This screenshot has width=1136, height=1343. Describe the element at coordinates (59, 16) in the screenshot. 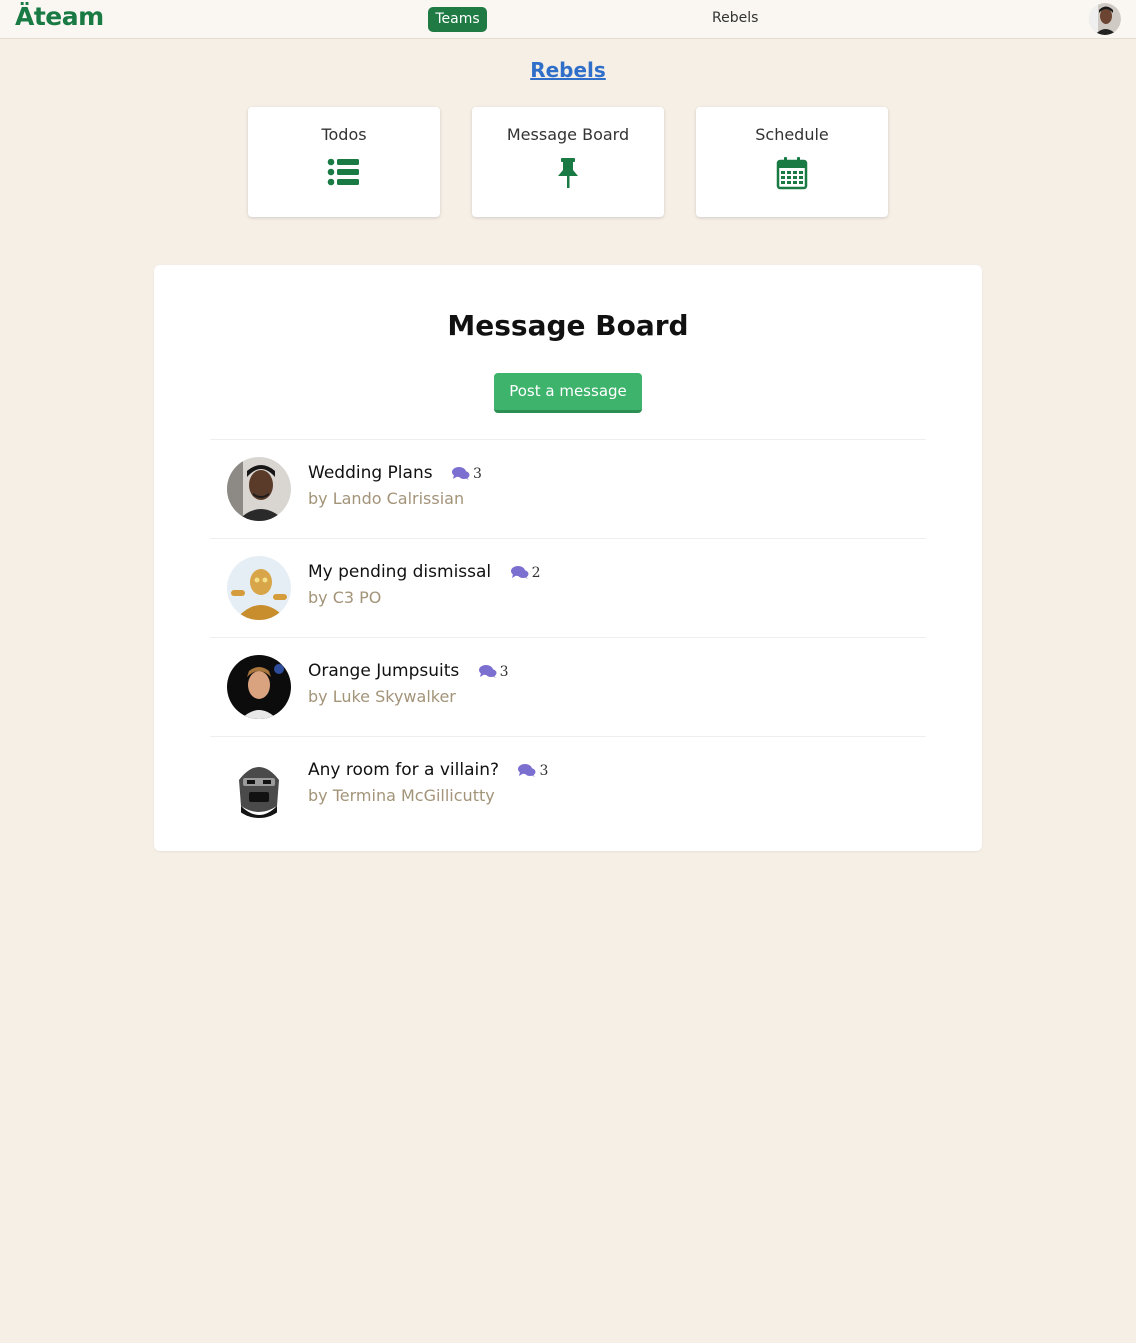

I see `app-logo: Äteam` at that location.